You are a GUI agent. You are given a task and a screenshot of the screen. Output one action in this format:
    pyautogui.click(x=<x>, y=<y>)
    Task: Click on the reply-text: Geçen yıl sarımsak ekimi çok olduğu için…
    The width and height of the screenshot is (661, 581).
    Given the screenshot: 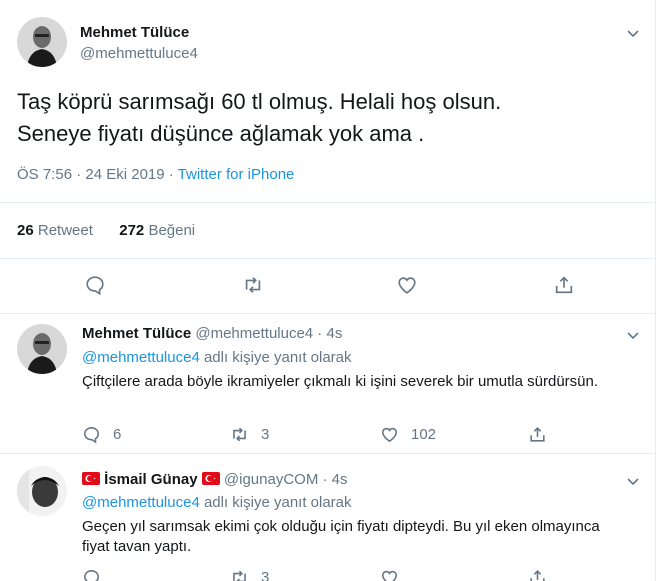 What is the action you would take?
    pyautogui.click(x=341, y=536)
    